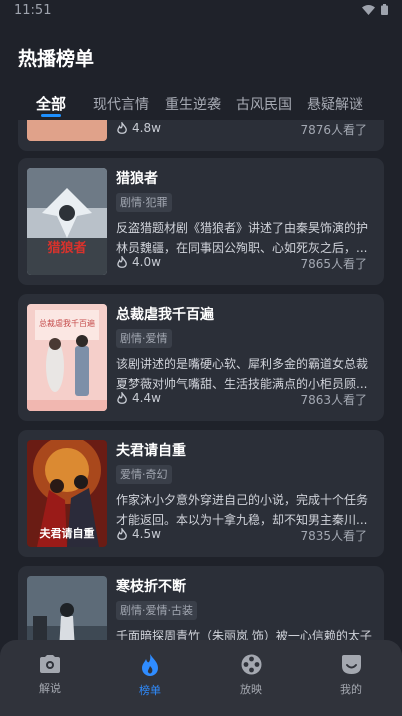  What do you see at coordinates (333, 400) in the screenshot?
I see `view-count: 7863人看了` at bounding box center [333, 400].